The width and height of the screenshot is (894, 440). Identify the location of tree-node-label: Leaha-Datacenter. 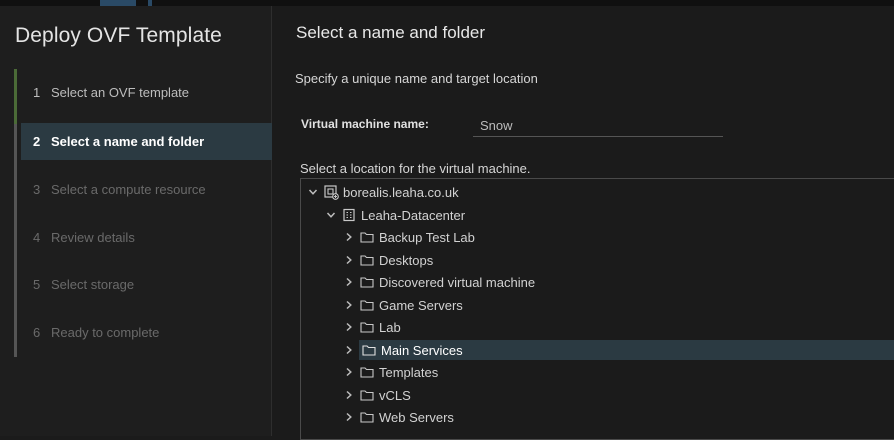
(413, 215).